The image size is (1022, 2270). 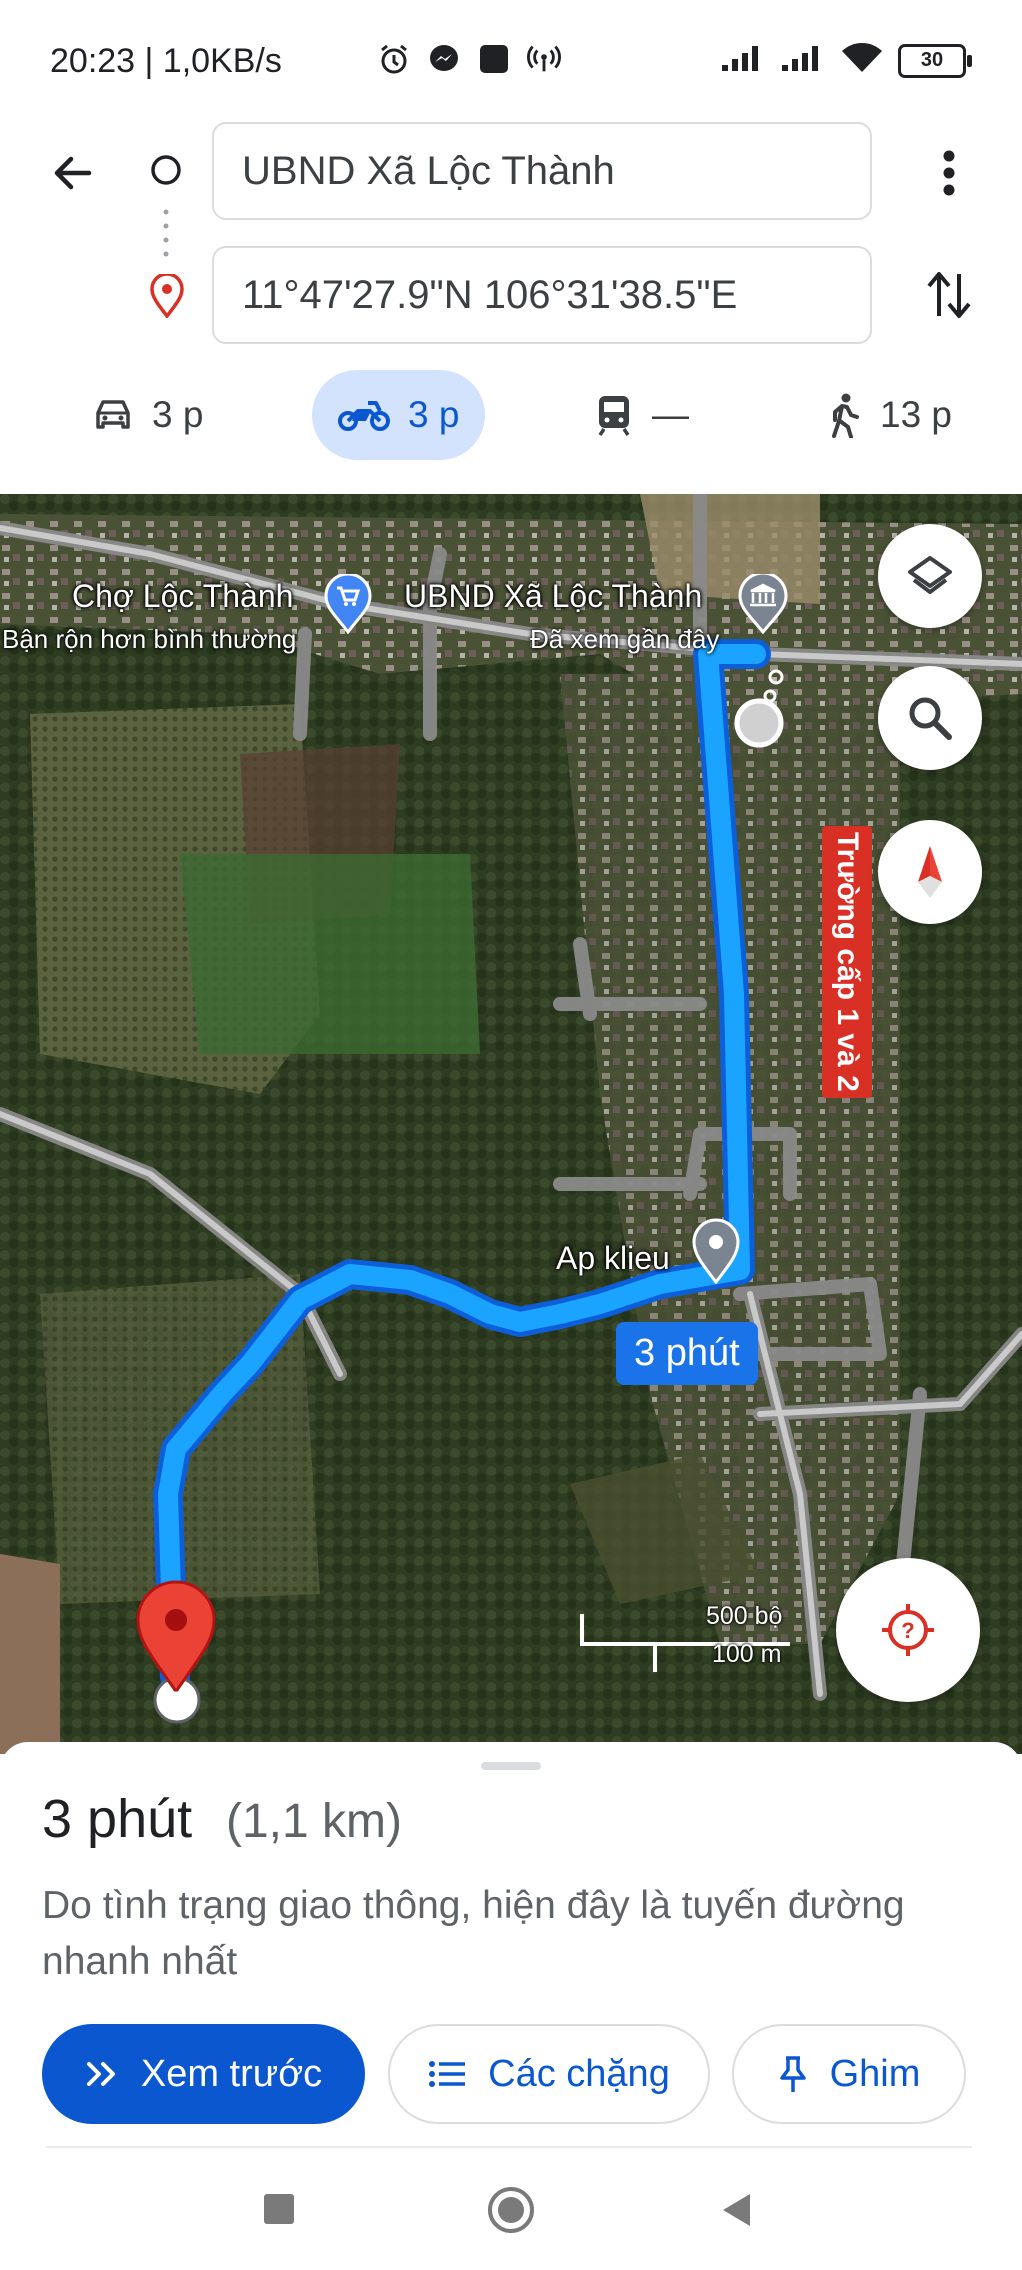 What do you see at coordinates (625, 639) in the screenshot?
I see `place-sublabel-commune: Đã xem gần đây` at bounding box center [625, 639].